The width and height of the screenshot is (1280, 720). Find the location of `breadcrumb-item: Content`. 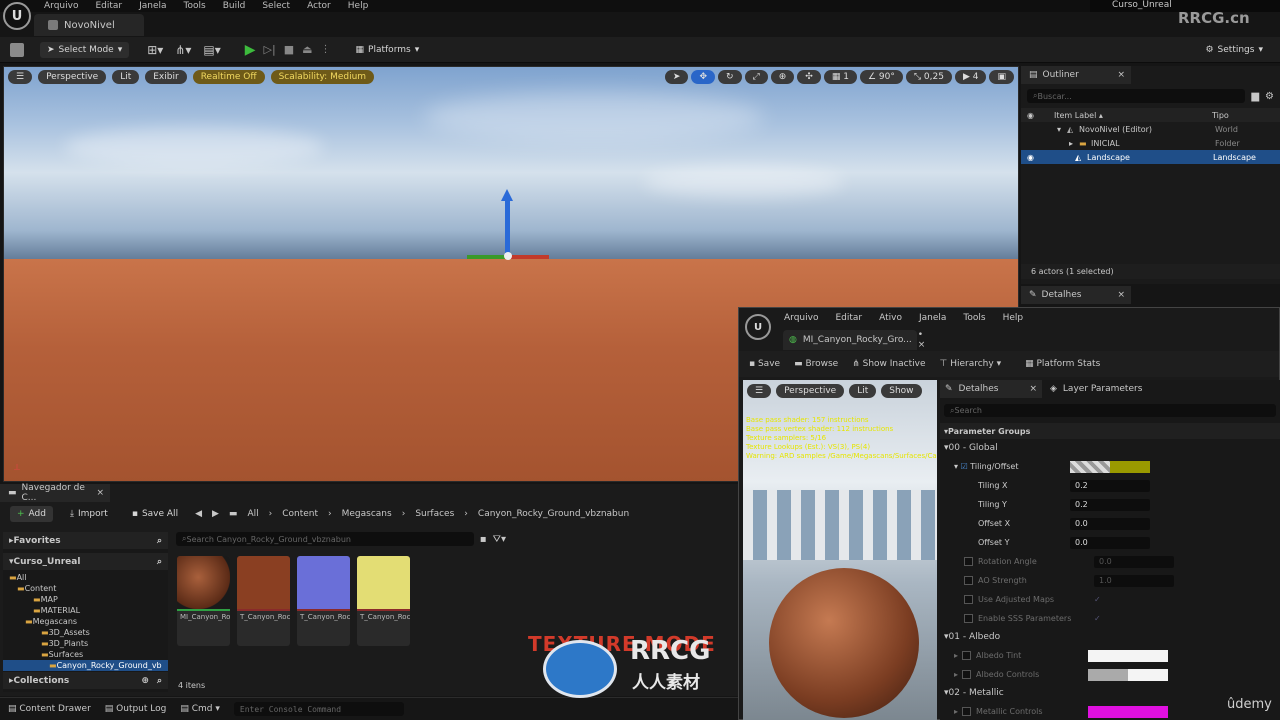

breadcrumb-item: Content is located at coordinates (300, 514).